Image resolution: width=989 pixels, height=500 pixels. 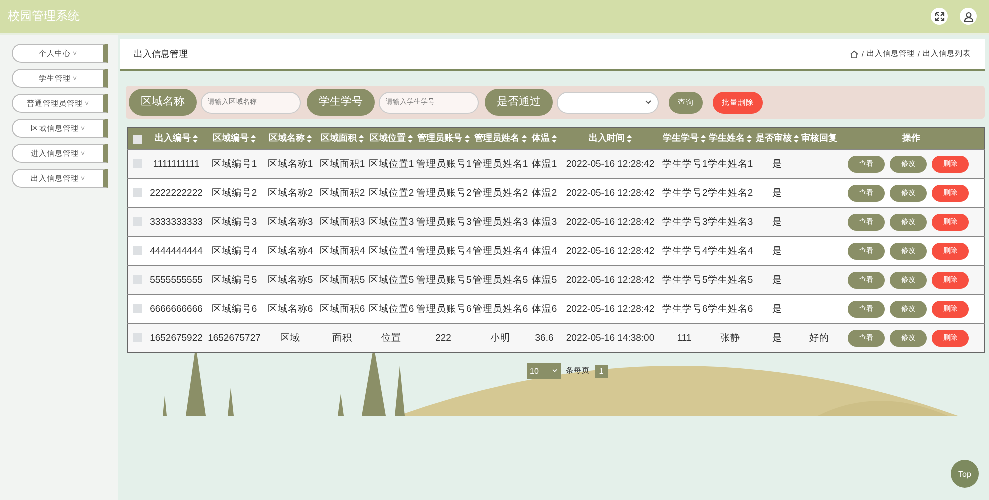 What do you see at coordinates (291, 251) in the screenshot?
I see `table-cell: 区域名称4` at bounding box center [291, 251].